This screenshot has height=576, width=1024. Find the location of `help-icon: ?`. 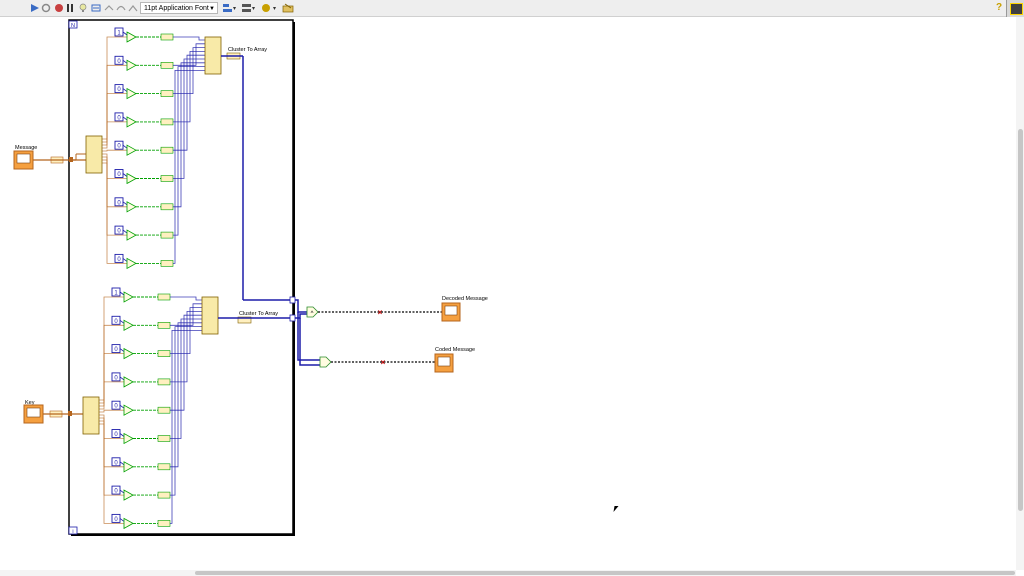

help-icon: ? is located at coordinates (999, 8).